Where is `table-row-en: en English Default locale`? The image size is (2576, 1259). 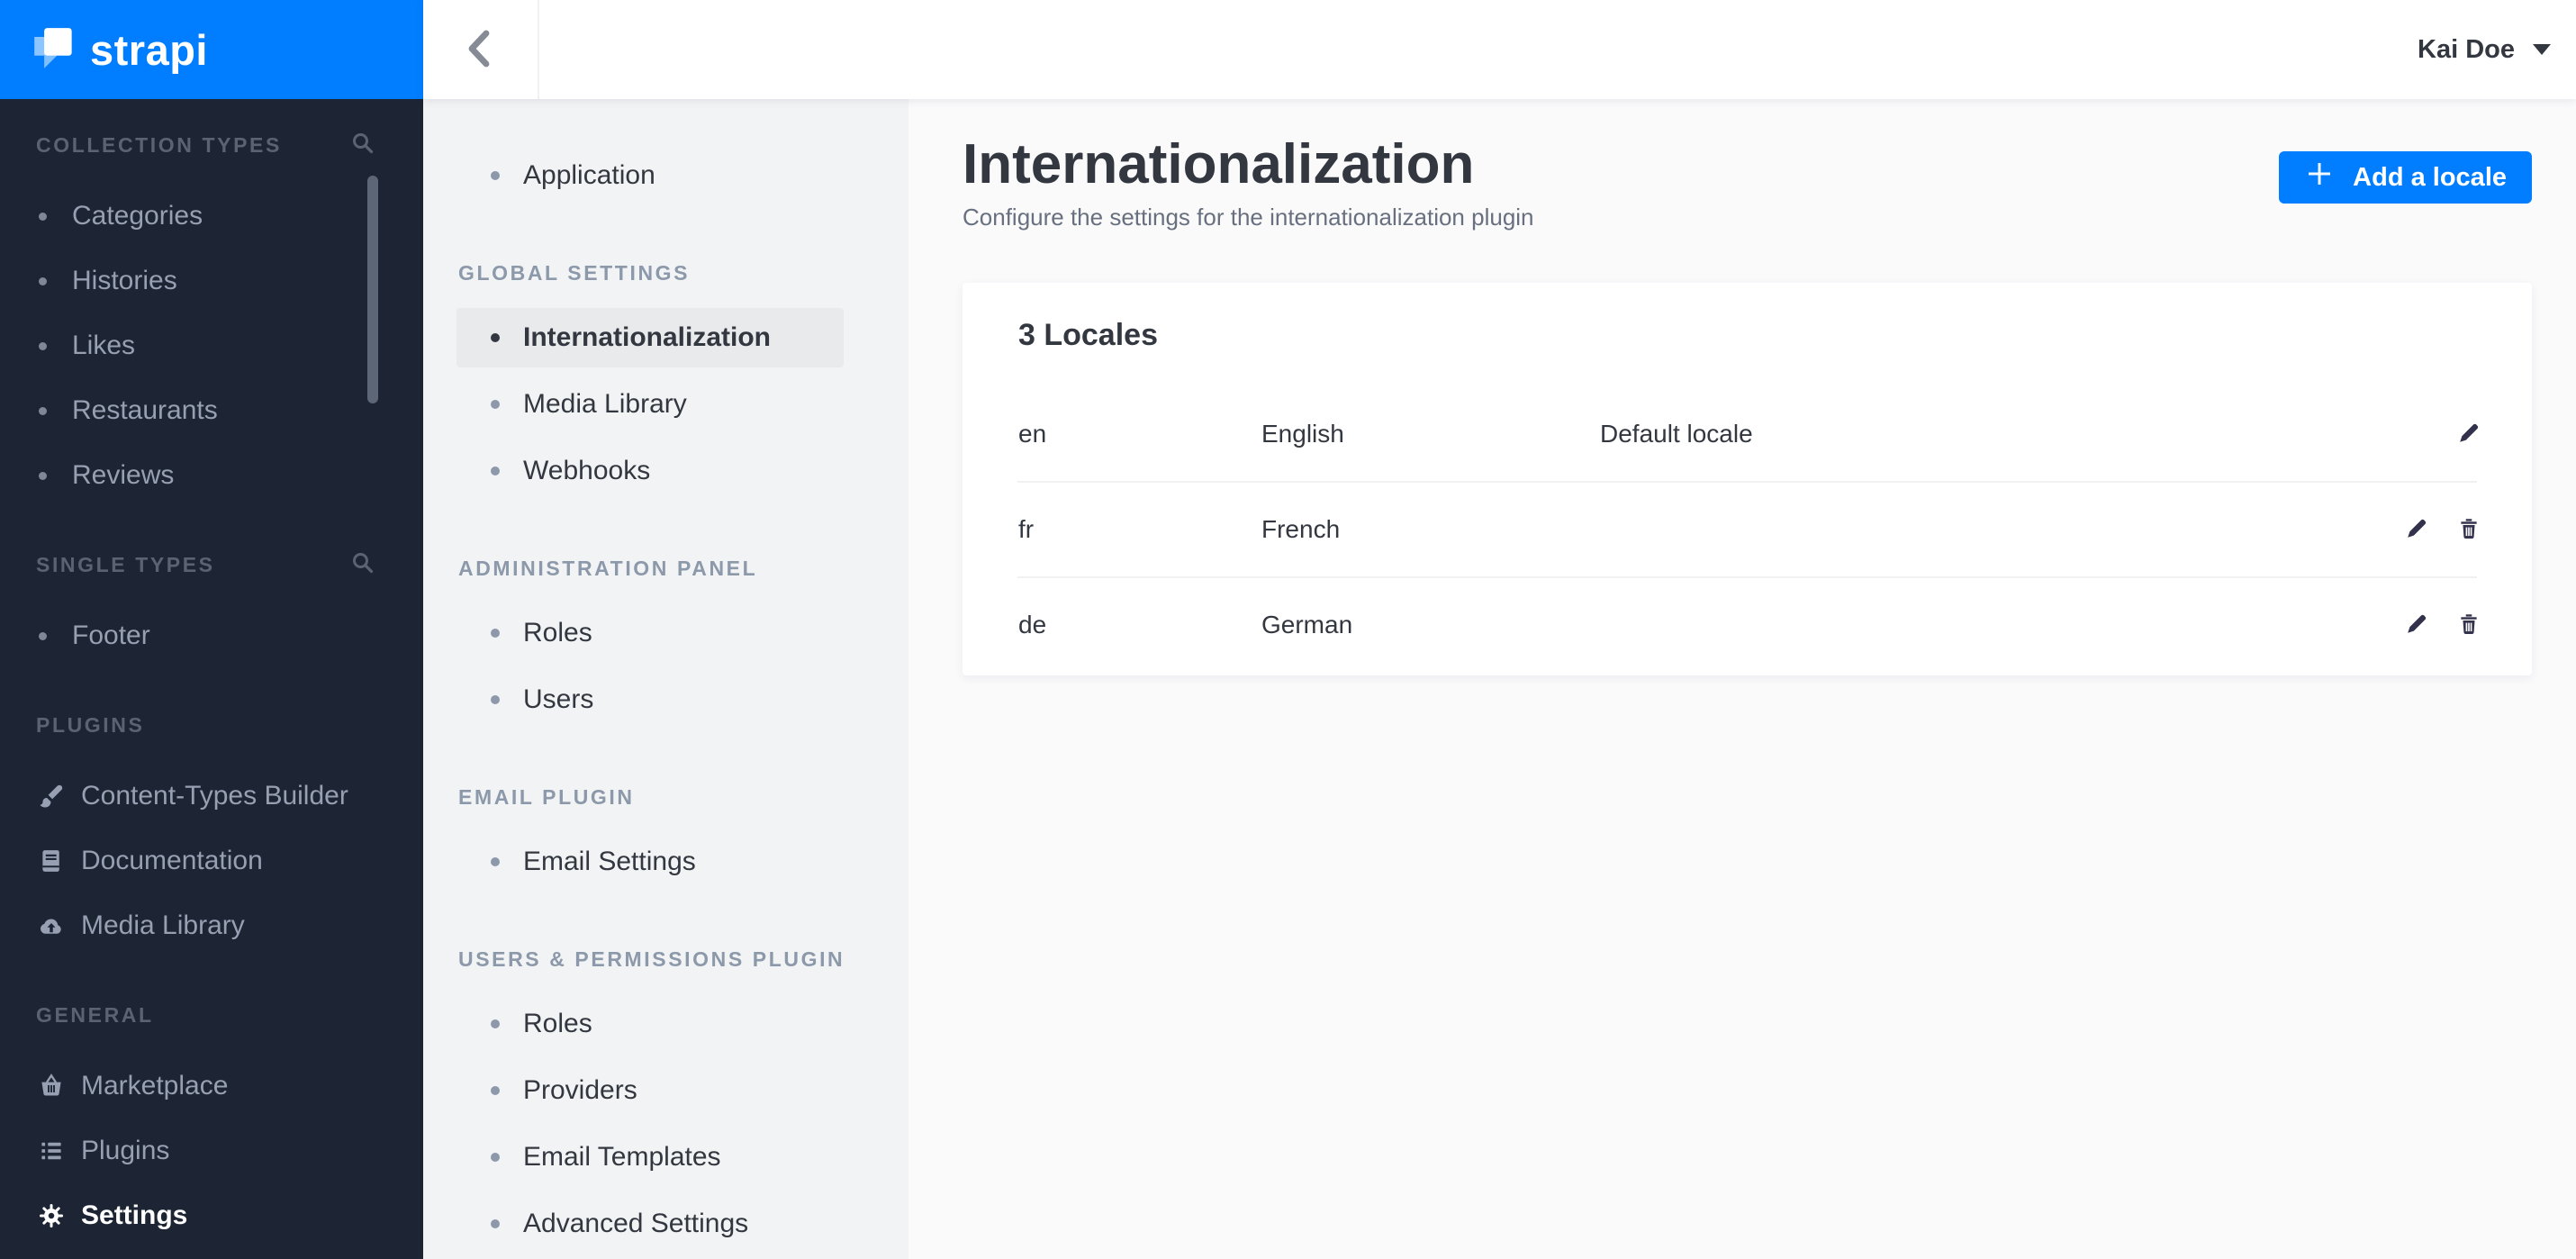 table-row-en: en English Default locale is located at coordinates (1747, 434).